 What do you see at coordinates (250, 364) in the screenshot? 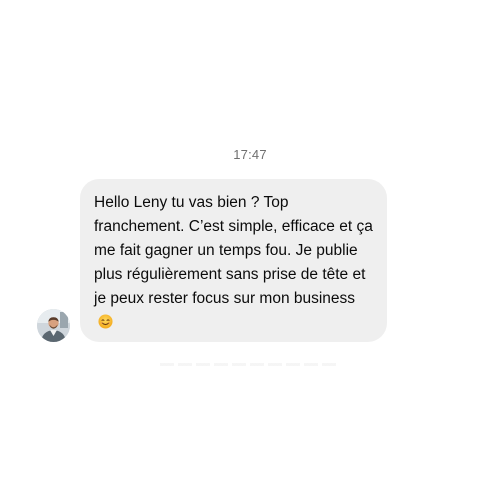
I see `faded-watermark-line` at bounding box center [250, 364].